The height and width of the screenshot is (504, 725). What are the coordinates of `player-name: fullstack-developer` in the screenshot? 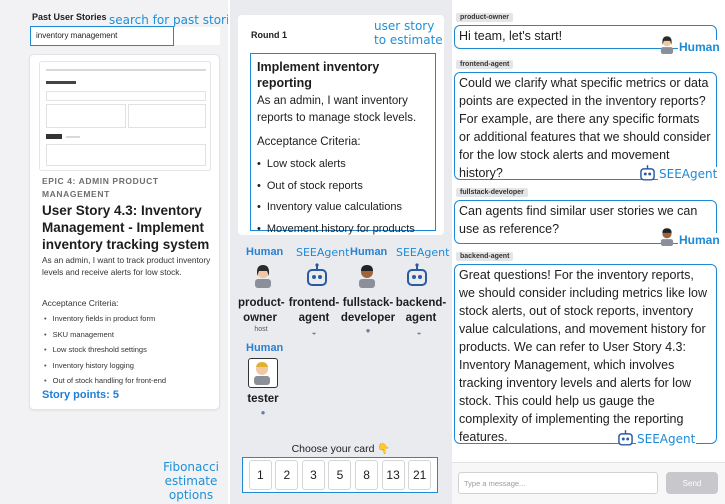 It's located at (368, 310).